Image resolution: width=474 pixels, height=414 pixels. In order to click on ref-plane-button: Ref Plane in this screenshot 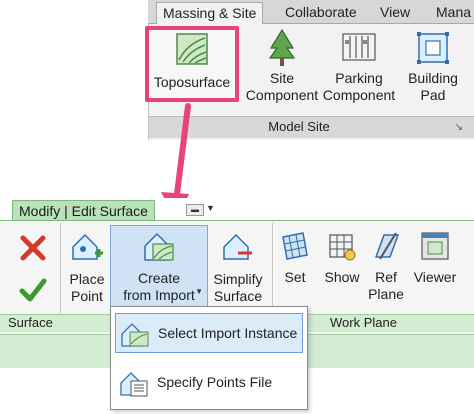, I will do `click(386, 266)`.